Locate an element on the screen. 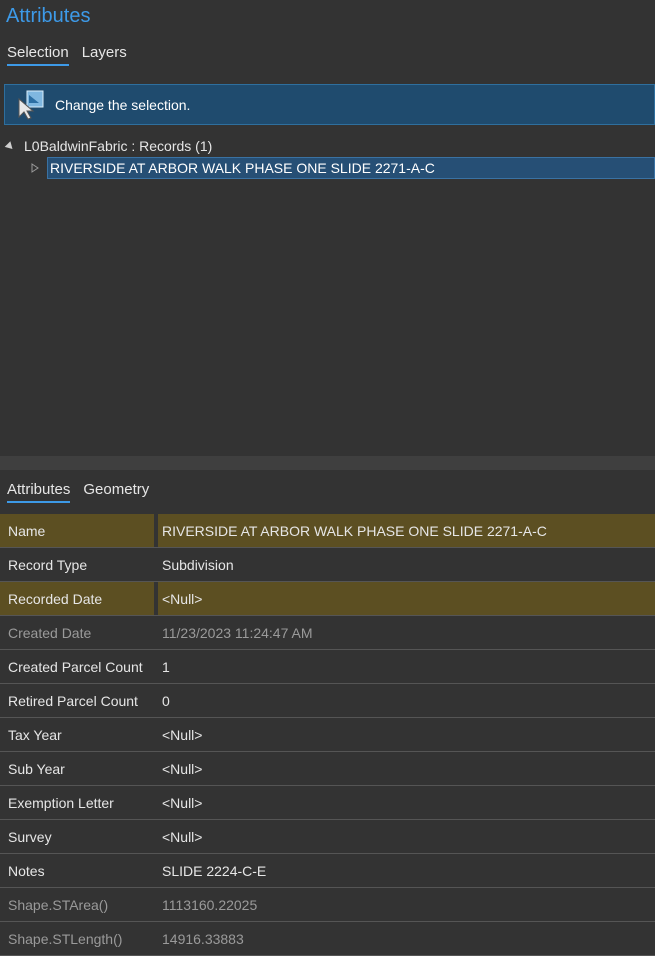  attribute-label: Shape.STArea() is located at coordinates (79, 904).